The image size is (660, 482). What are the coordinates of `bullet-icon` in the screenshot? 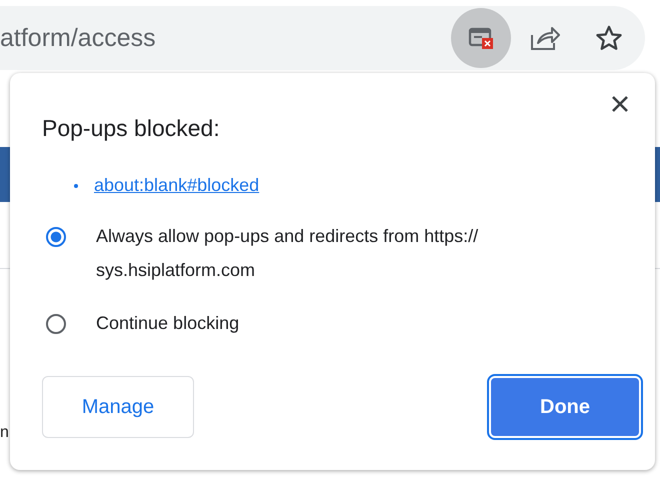 It's located at (76, 186).